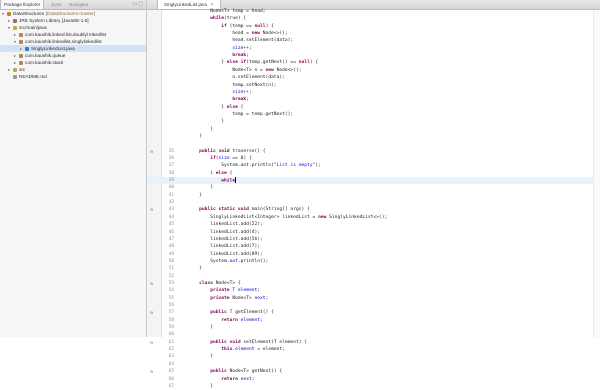 Image resolution: width=600 pixels, height=390 pixels. Describe the element at coordinates (373, 224) in the screenshot. I see `code-line: 45 linkedList.add(22);` at that location.